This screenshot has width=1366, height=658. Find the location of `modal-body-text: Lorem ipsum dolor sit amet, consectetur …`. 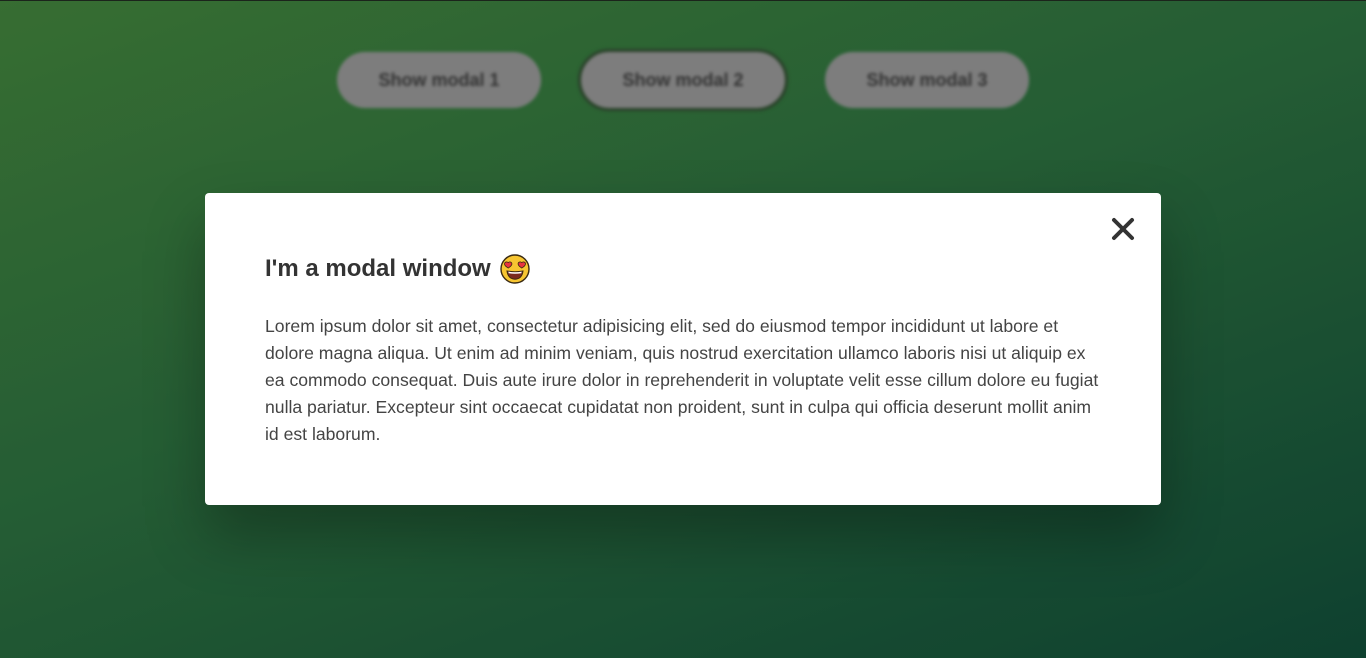

modal-body-text: Lorem ipsum dolor sit amet, consectetur … is located at coordinates (682, 380).